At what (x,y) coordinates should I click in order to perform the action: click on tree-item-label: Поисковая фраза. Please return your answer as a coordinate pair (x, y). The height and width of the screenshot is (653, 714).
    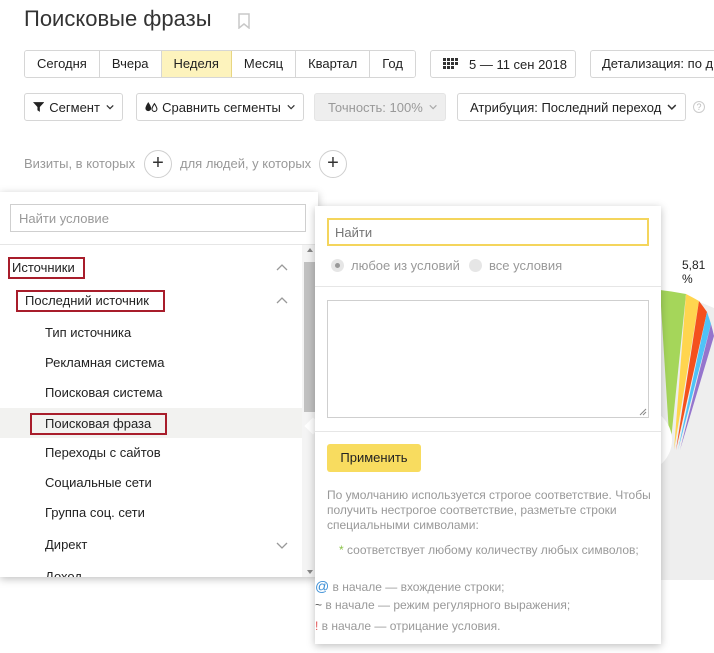
    Looking at the image, I should click on (99, 424).